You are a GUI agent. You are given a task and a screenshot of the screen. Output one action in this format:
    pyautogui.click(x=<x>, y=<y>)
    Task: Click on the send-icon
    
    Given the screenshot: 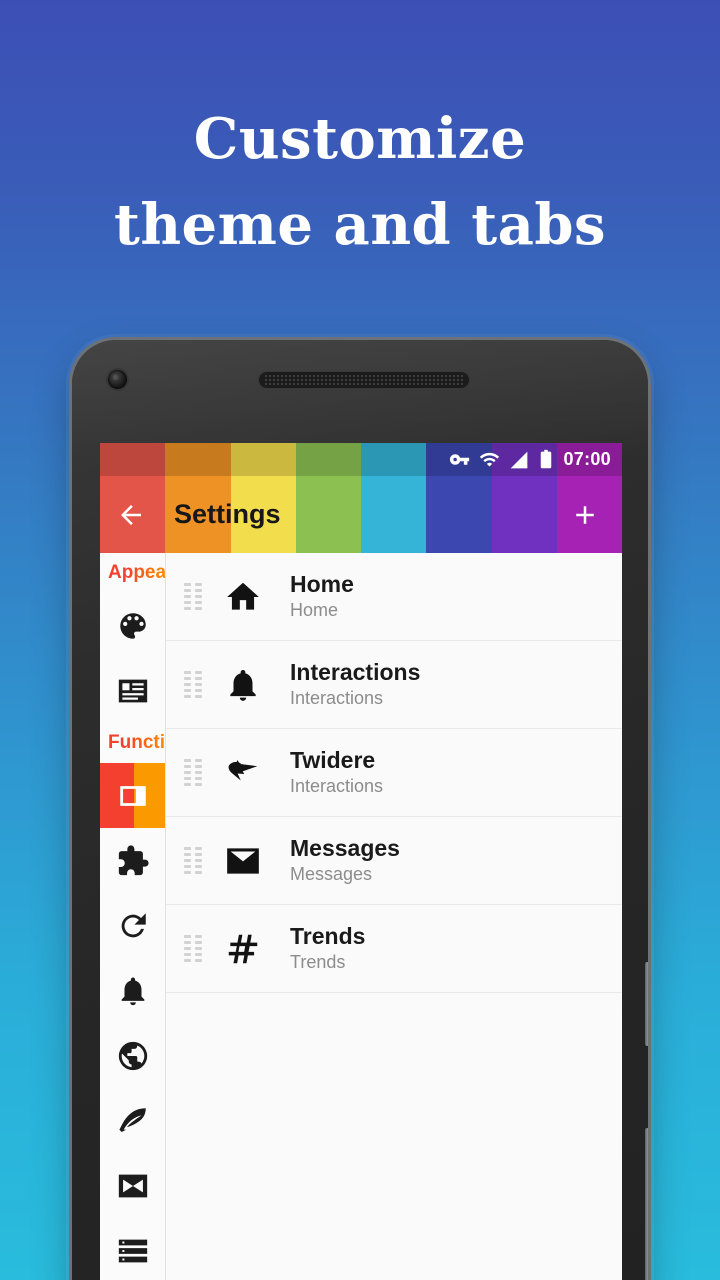 What is the action you would take?
    pyautogui.click(x=132, y=1185)
    